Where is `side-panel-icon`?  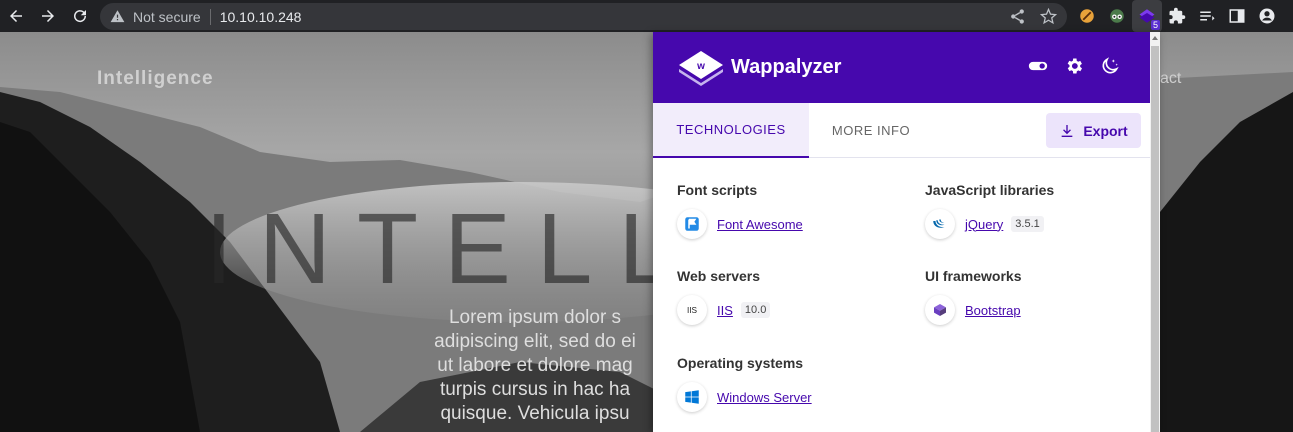
side-panel-icon is located at coordinates (1237, 16).